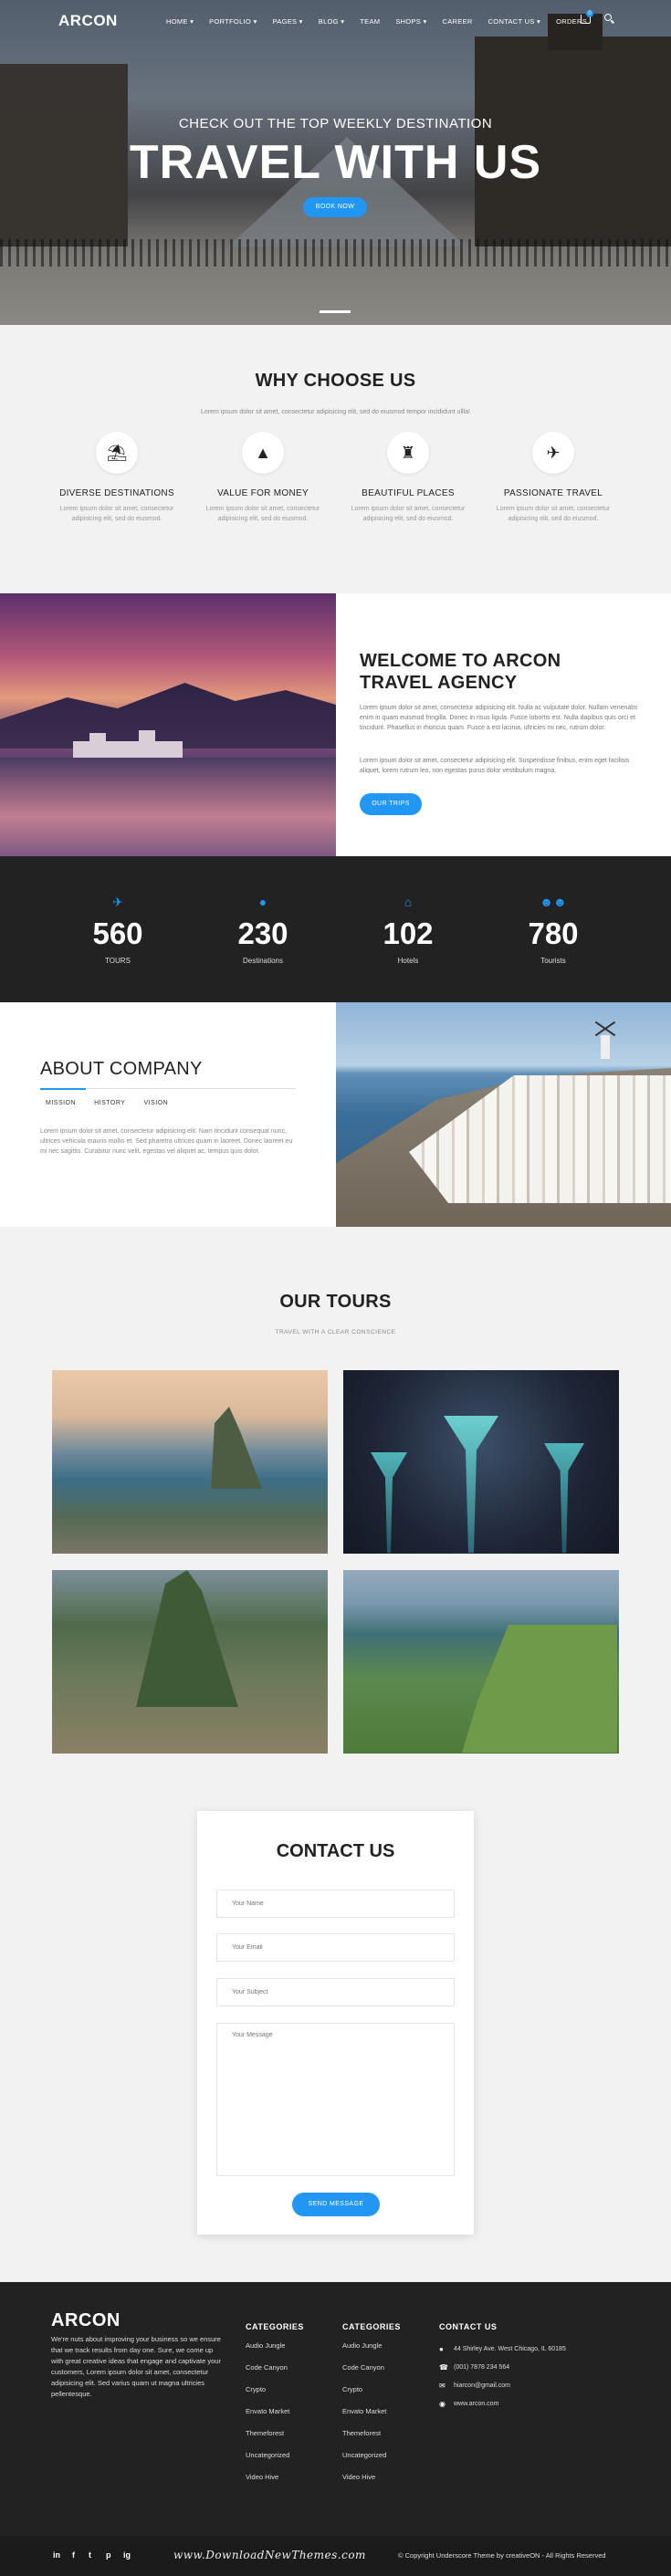  I want to click on tab-vision: VISION, so click(155, 1103).